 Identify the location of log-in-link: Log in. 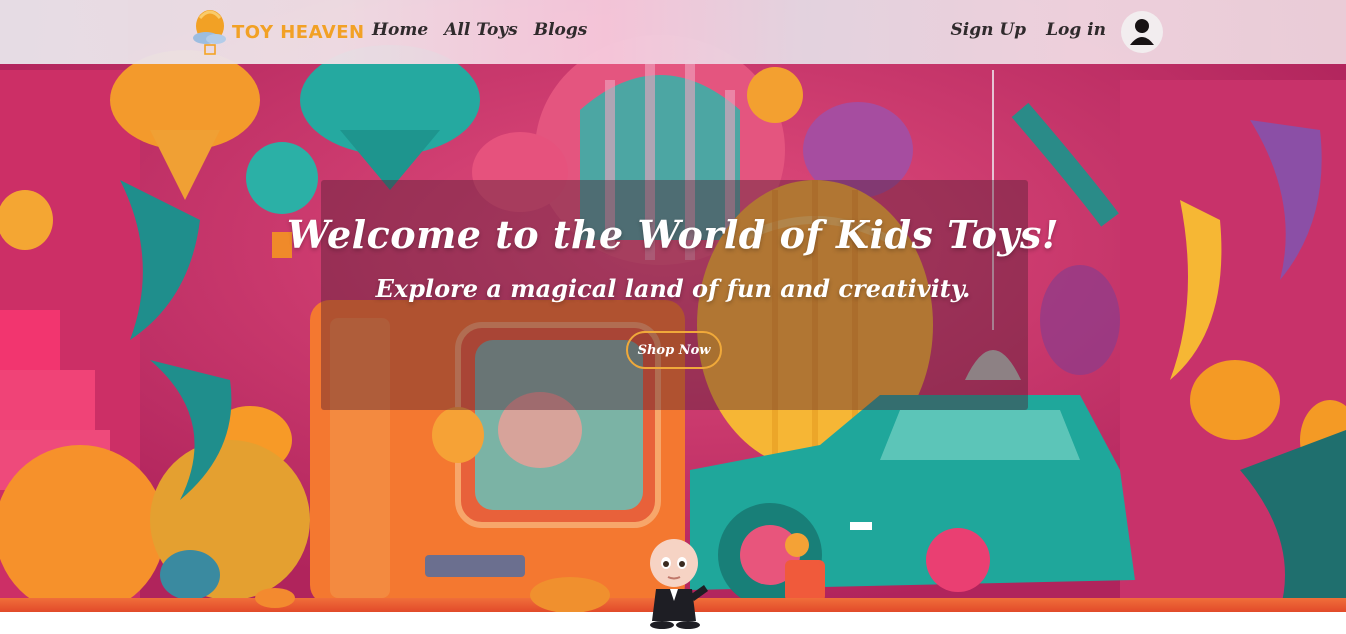
(1076, 30).